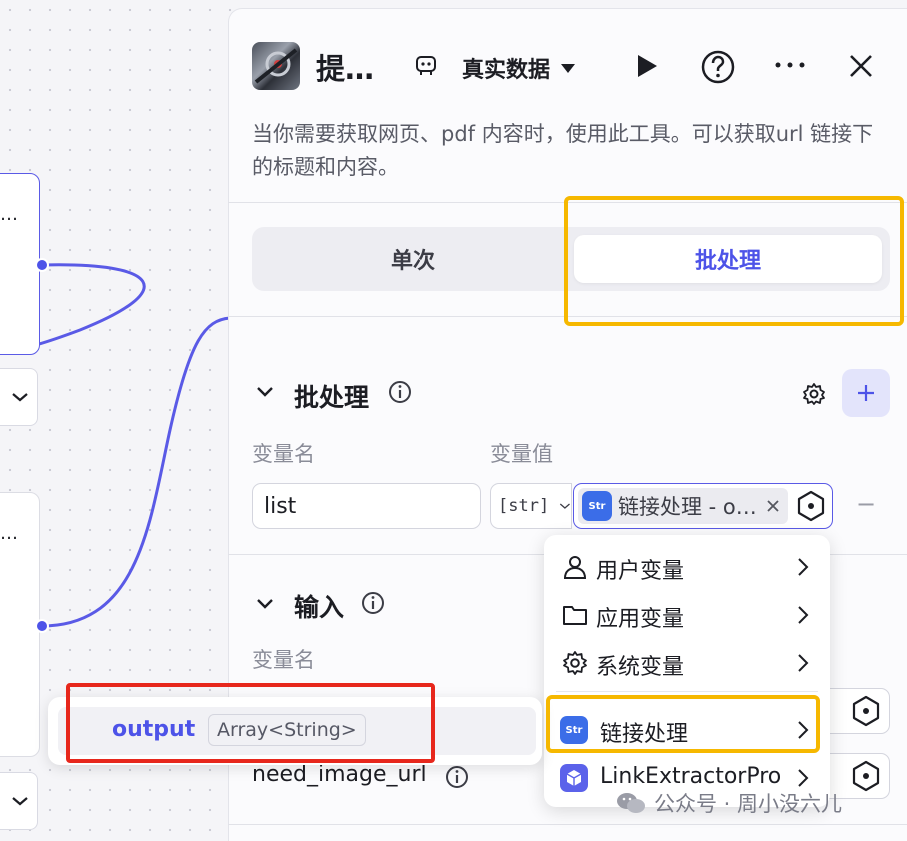 This screenshot has width=907, height=841. I want to click on type-select: [str], so click(531, 506).